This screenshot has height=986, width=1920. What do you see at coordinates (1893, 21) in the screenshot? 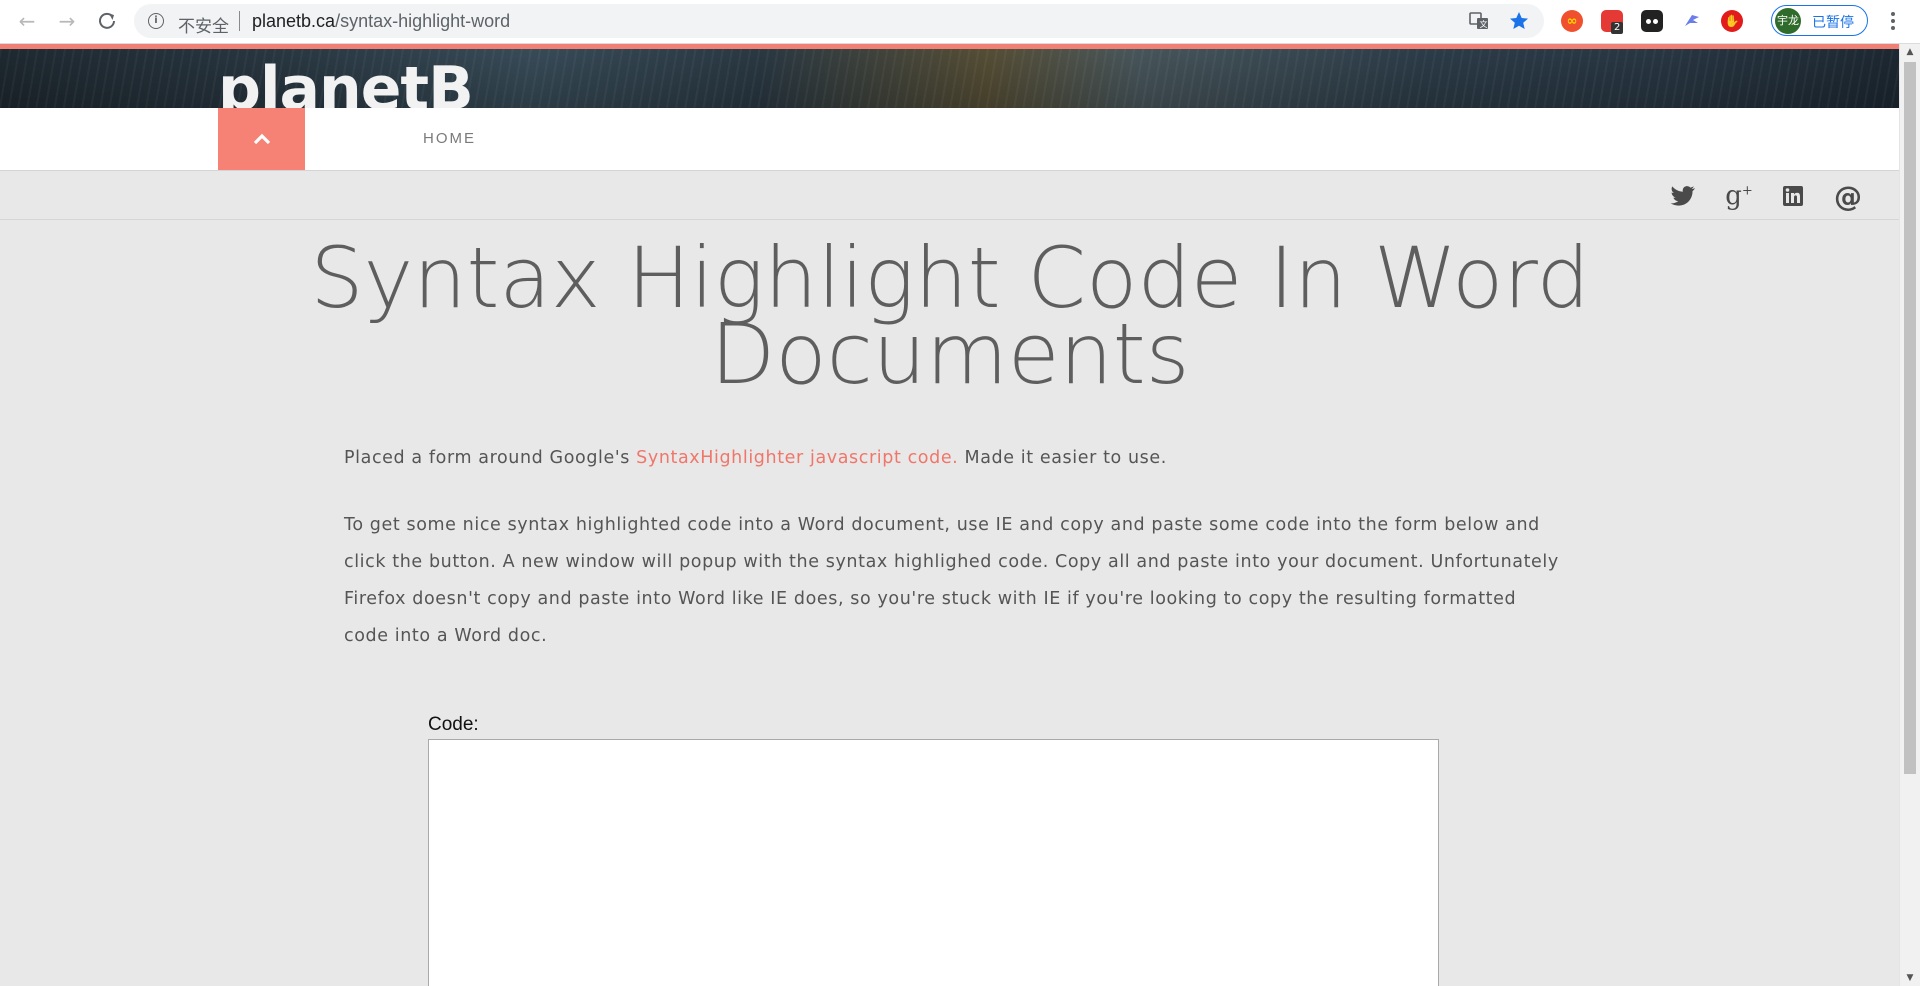
I see `browser-menu-icon` at bounding box center [1893, 21].